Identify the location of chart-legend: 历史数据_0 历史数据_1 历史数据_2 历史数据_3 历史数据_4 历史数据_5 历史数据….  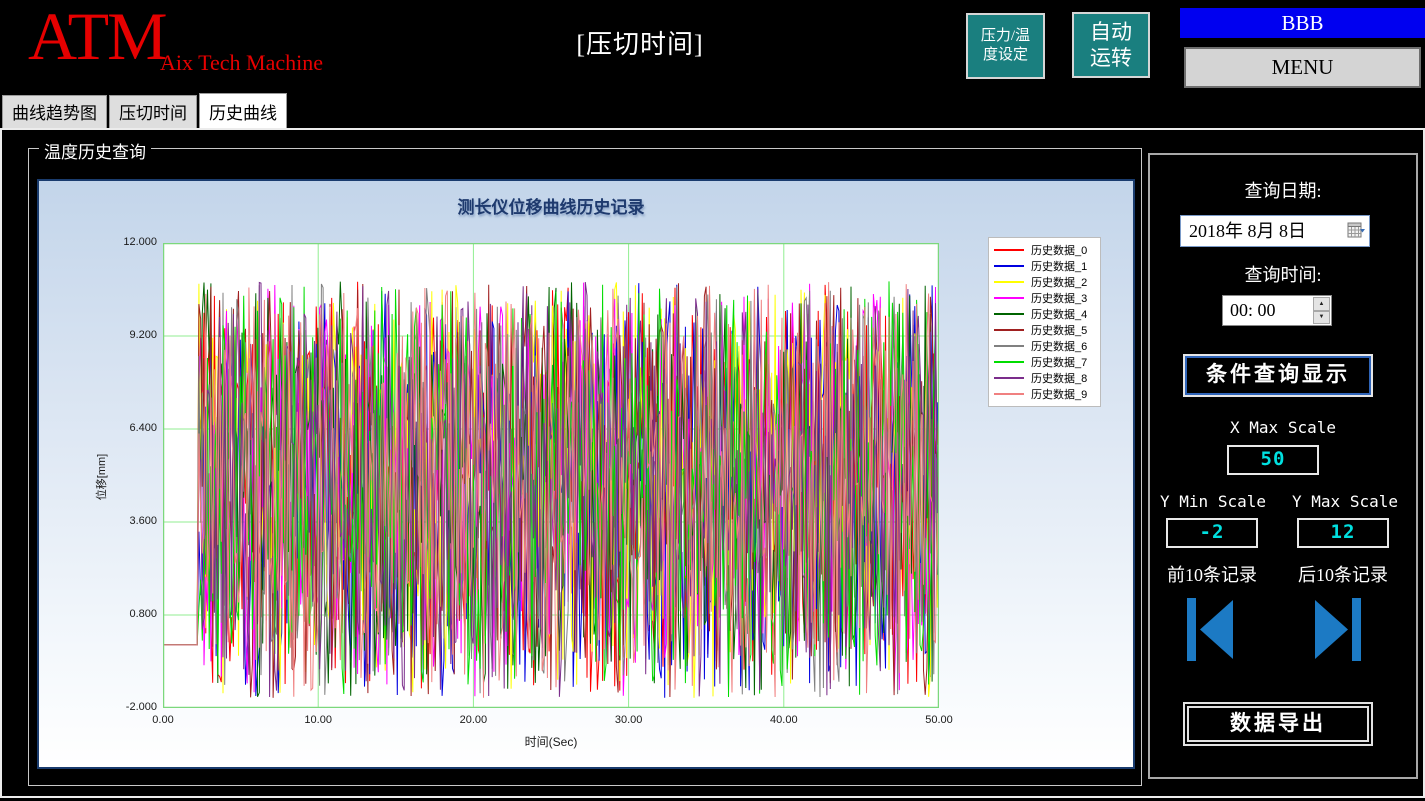
(1044, 322).